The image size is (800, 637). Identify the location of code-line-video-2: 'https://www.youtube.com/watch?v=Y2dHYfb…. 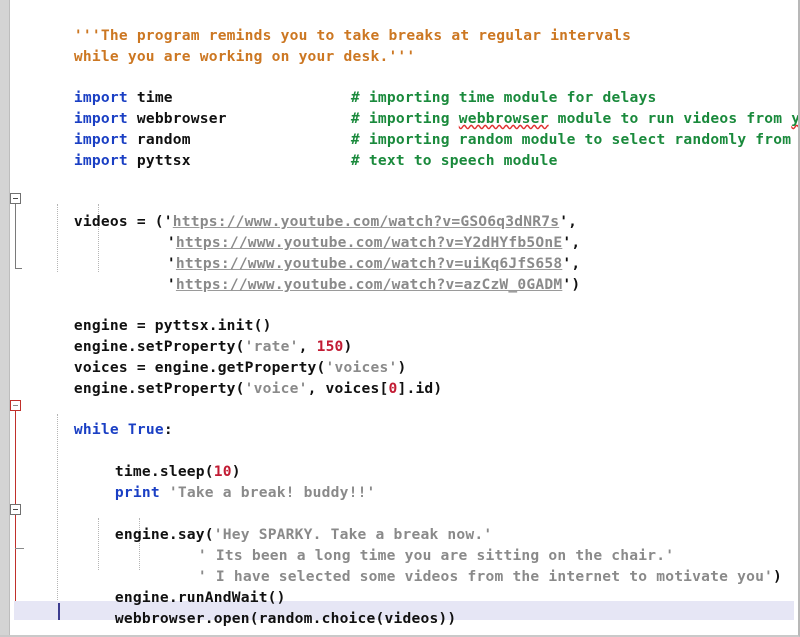
(346, 231).